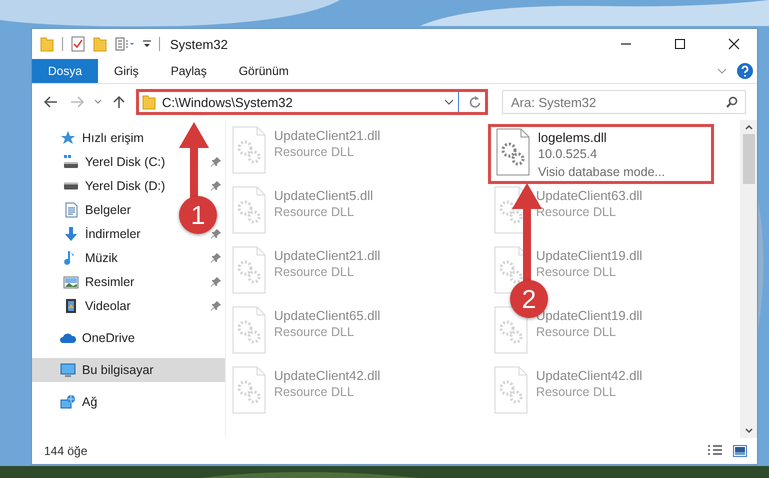 Image resolution: width=769 pixels, height=478 pixels. Describe the element at coordinates (263, 71) in the screenshot. I see `ribbon-tab: Görünüm` at that location.